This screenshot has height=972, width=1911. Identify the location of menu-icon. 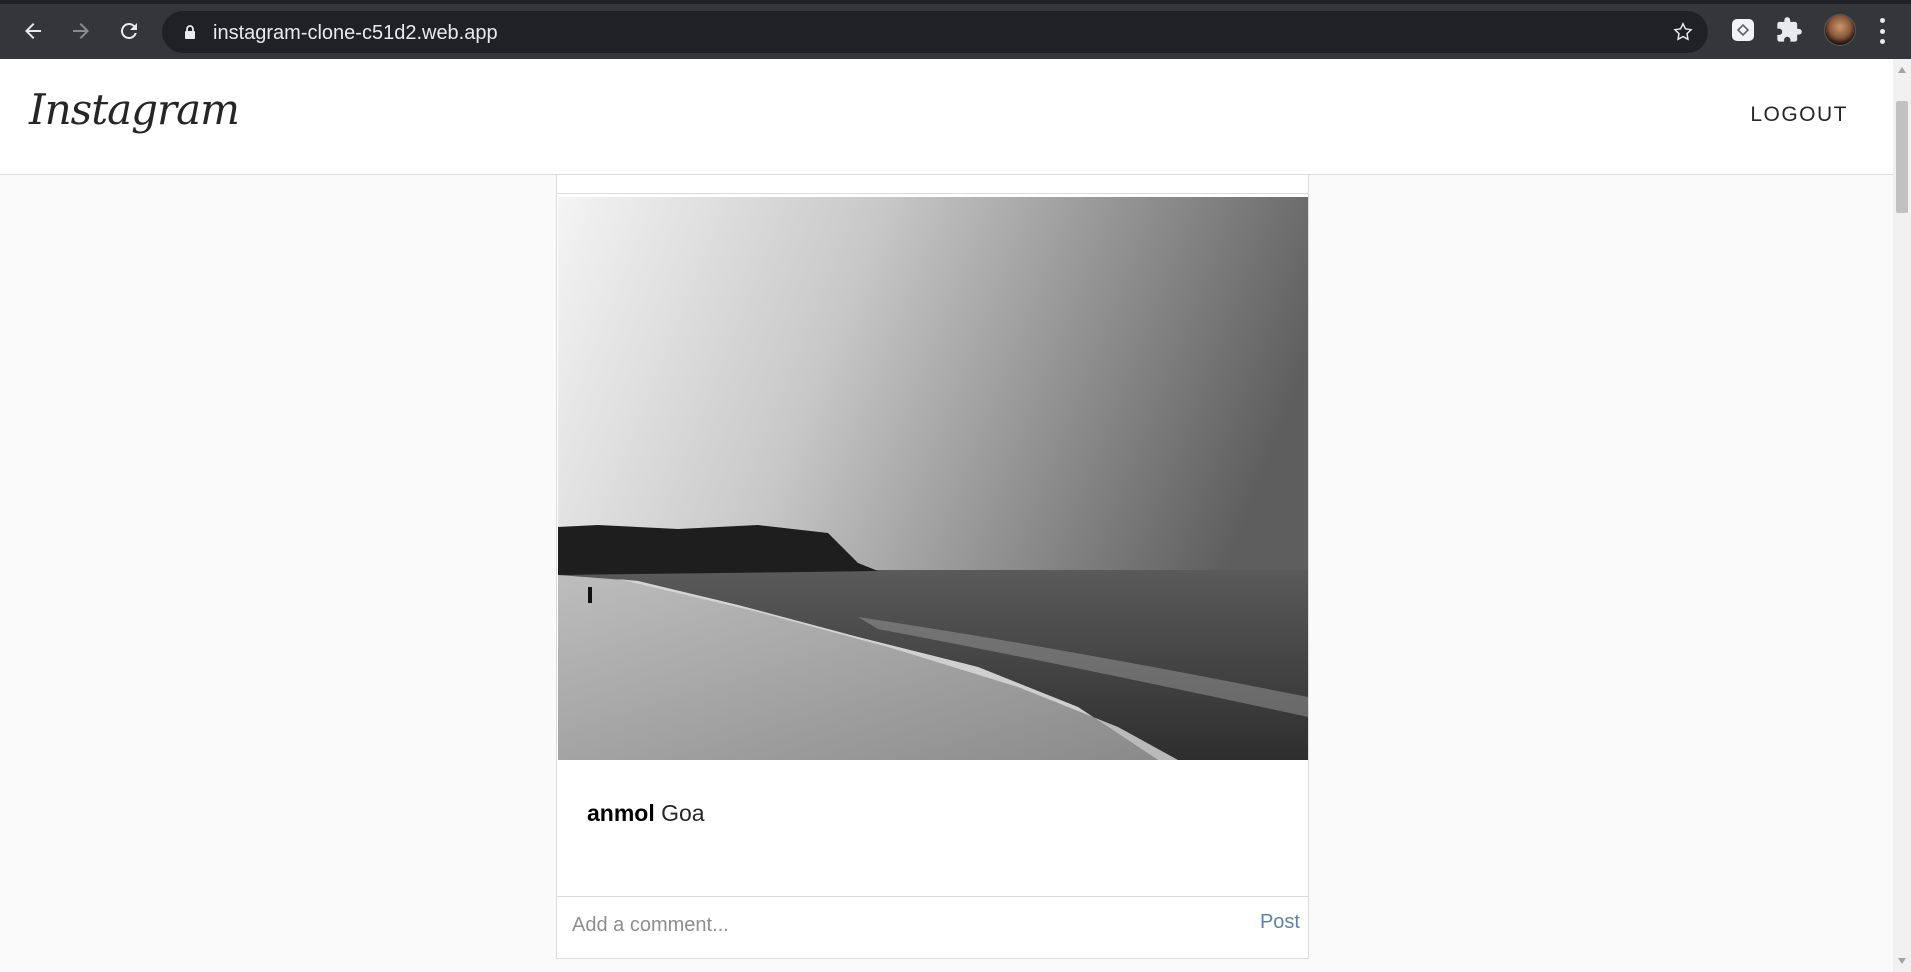
(1882, 31).